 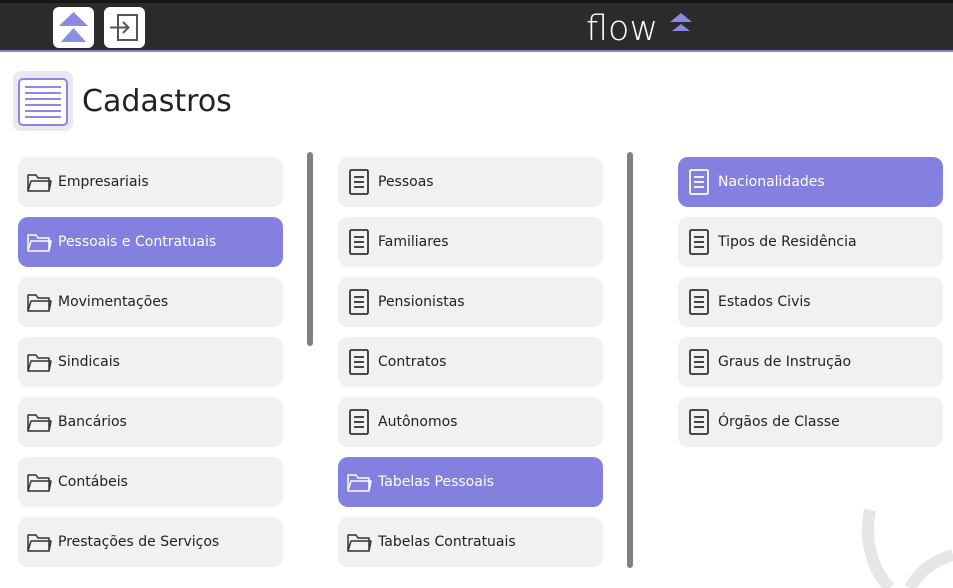 I want to click on table-item-label: Nacionalidades, so click(x=771, y=182).